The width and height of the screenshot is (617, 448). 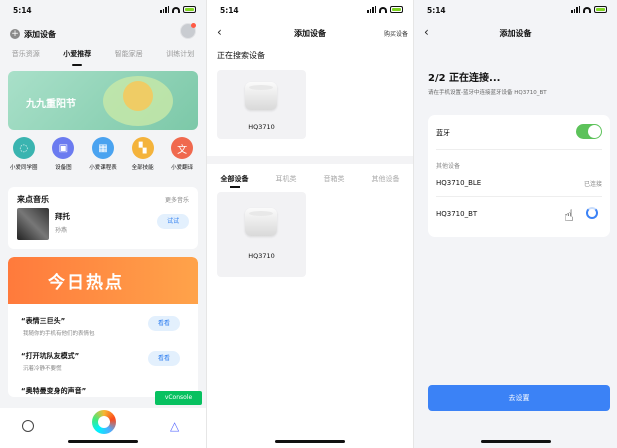 What do you see at coordinates (40, 34) in the screenshot?
I see `add-device-link: 添加设备` at bounding box center [40, 34].